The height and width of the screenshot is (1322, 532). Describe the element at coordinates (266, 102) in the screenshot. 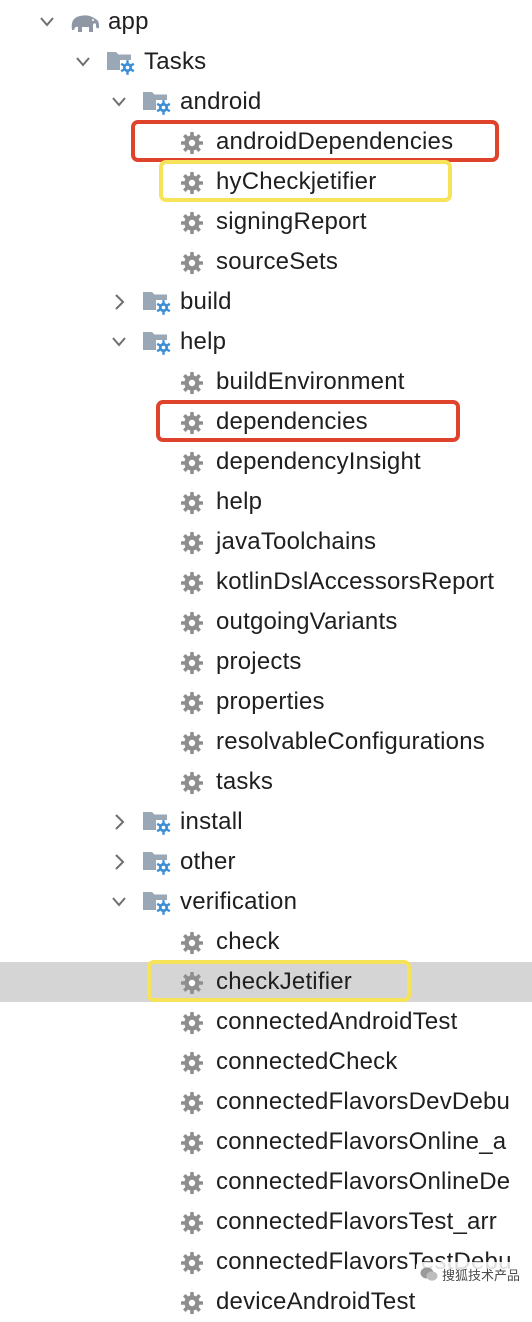

I see `tree-row-android: android` at that location.